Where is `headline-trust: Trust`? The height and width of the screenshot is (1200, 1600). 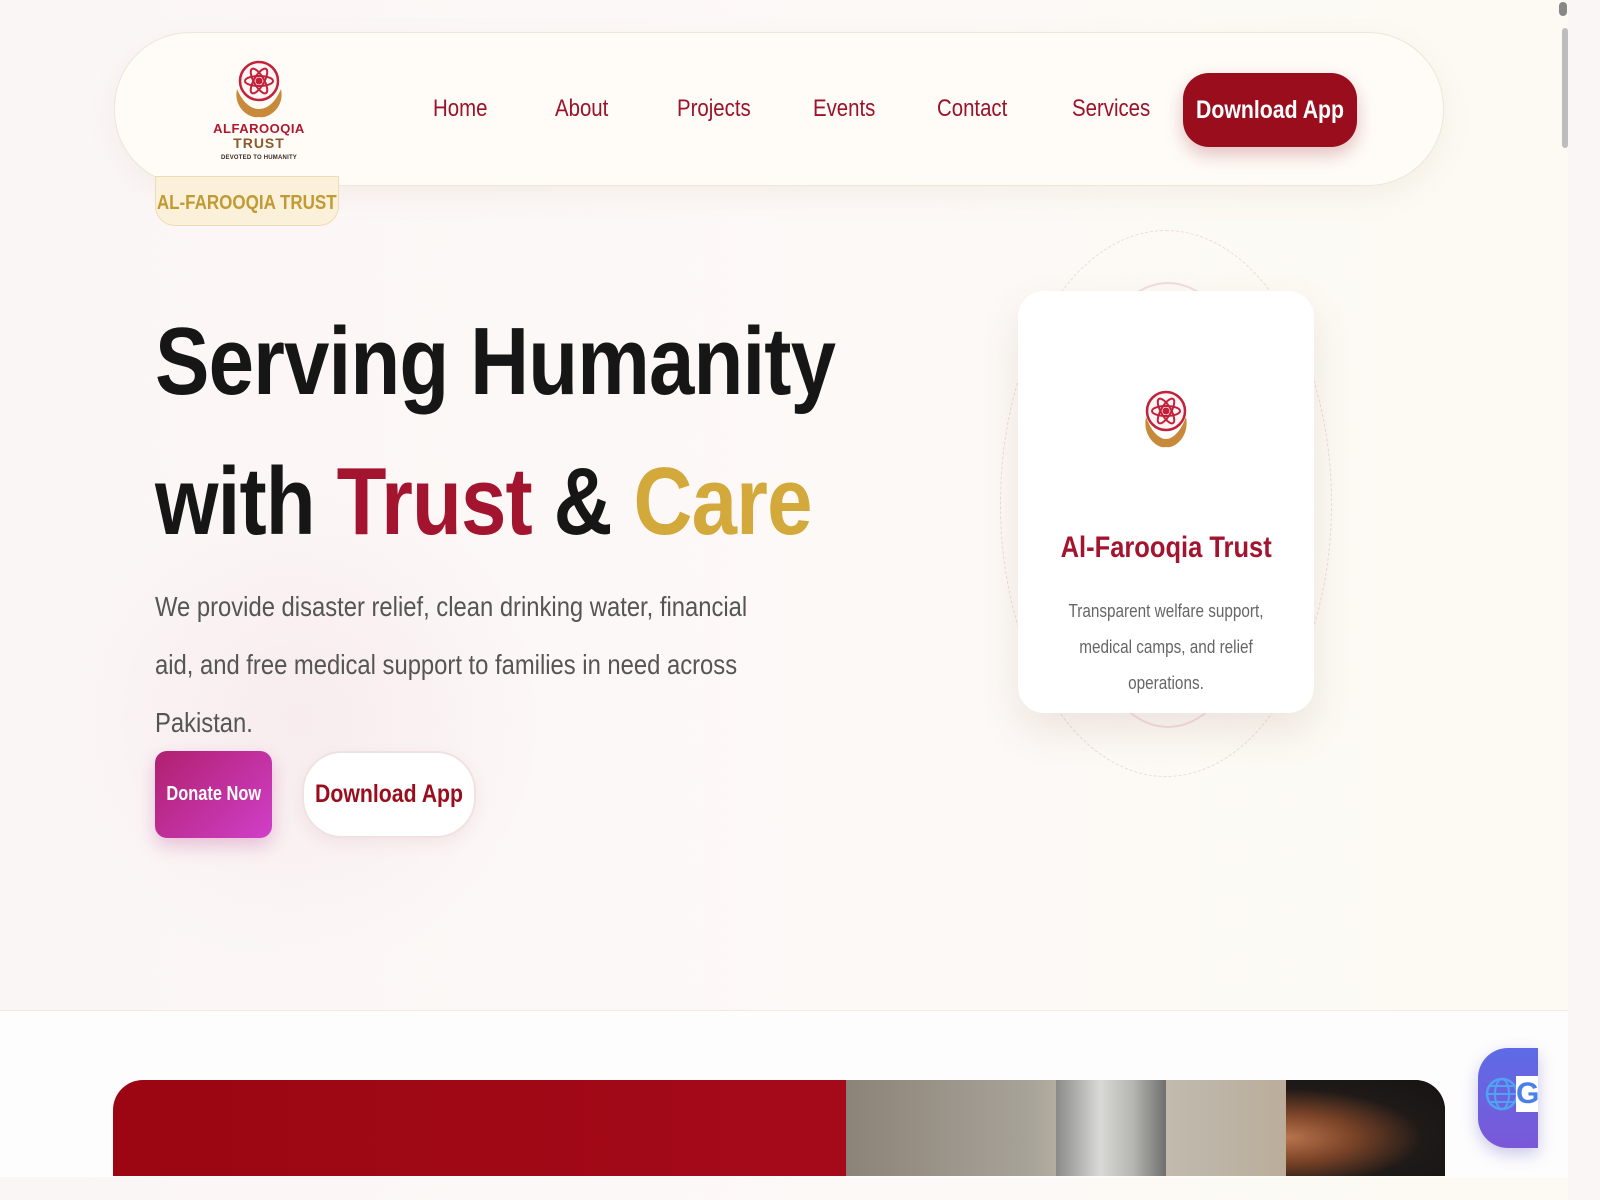
headline-trust: Trust is located at coordinates (434, 501).